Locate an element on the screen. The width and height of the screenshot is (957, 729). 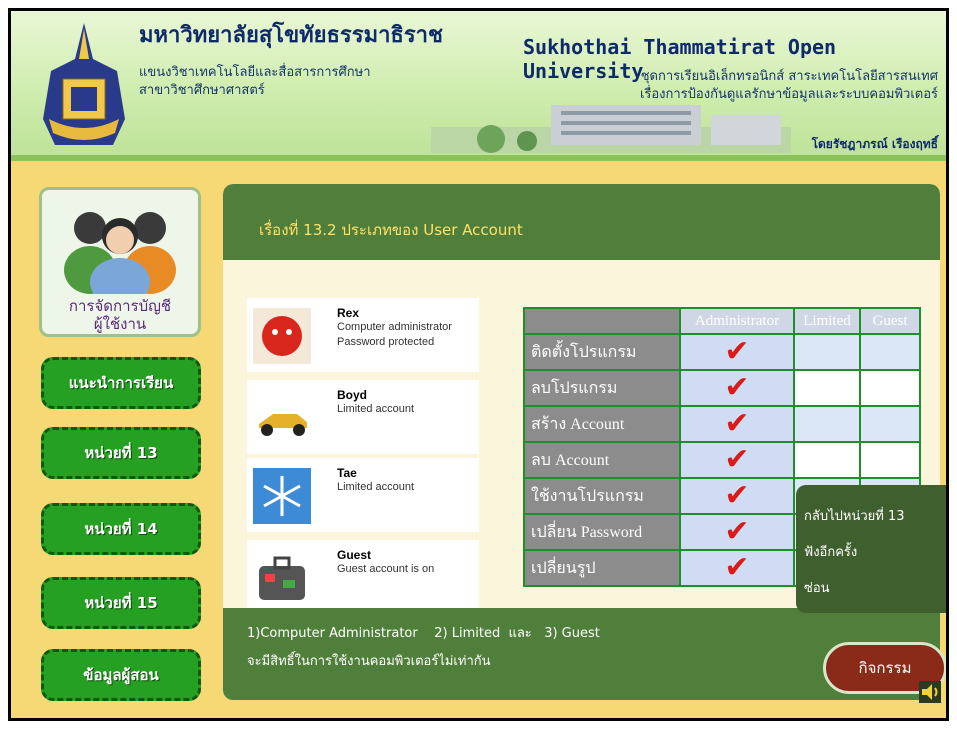
context-popup-menu: กลับไปหน่วยที่ 13 ฟังอีกครั้ง ซ่อน is located at coordinates (871, 549).